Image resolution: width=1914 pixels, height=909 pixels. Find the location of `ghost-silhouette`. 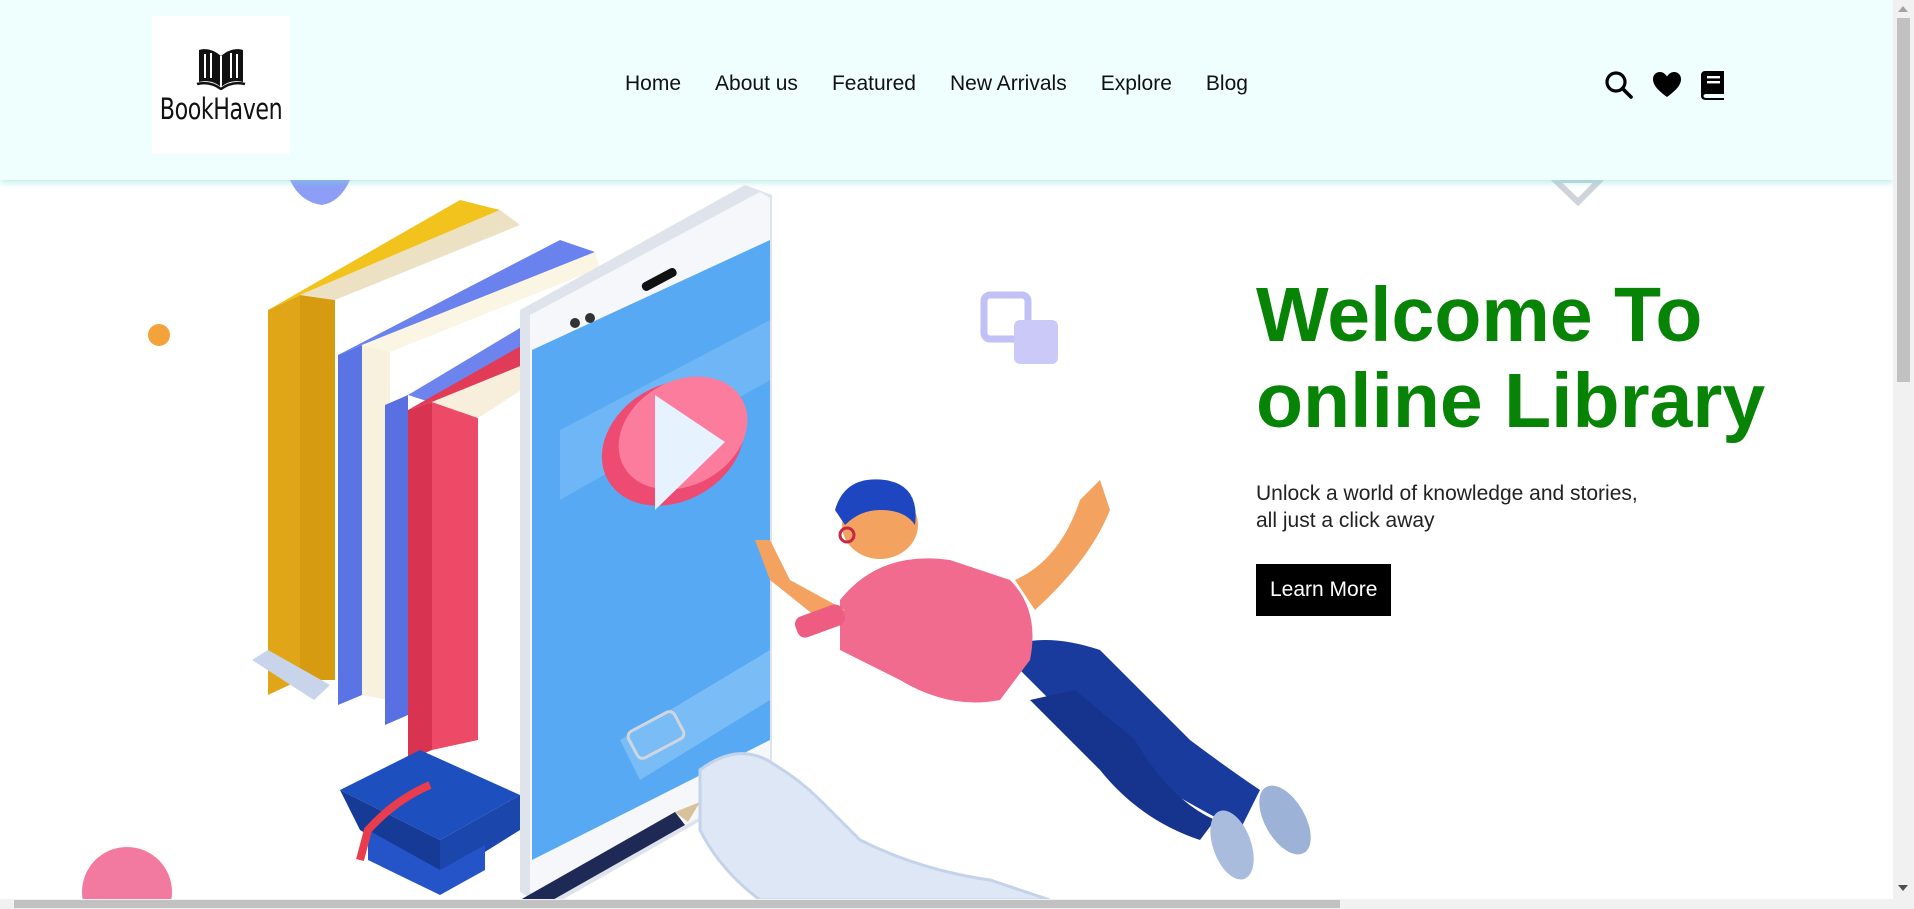

ghost-silhouette is located at coordinates (874, 826).